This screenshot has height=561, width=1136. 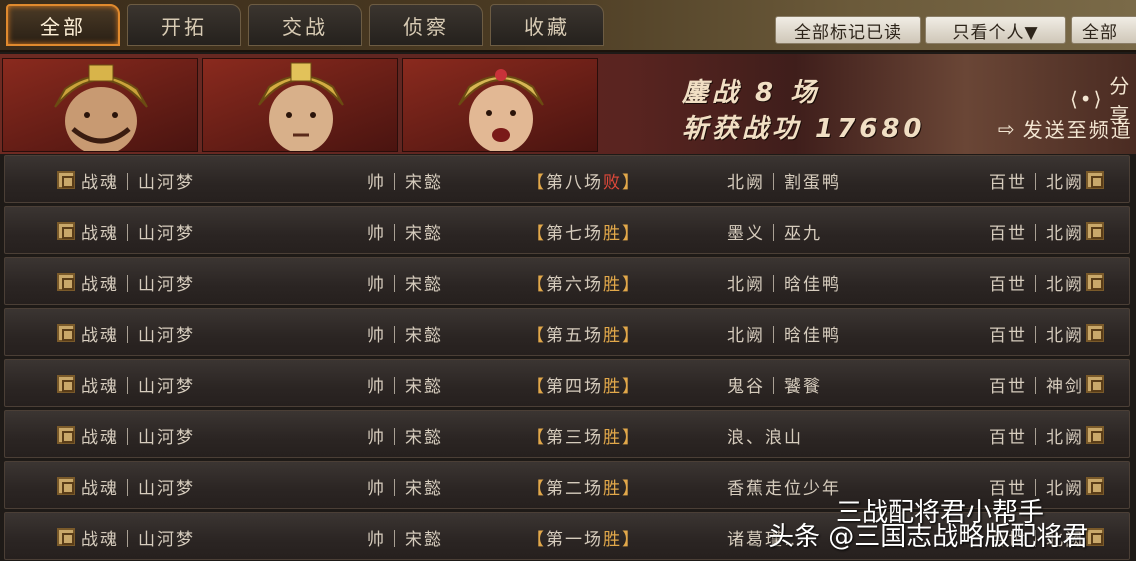 I want to click on filter-all-dropdown: 全部, so click(x=1103, y=30).